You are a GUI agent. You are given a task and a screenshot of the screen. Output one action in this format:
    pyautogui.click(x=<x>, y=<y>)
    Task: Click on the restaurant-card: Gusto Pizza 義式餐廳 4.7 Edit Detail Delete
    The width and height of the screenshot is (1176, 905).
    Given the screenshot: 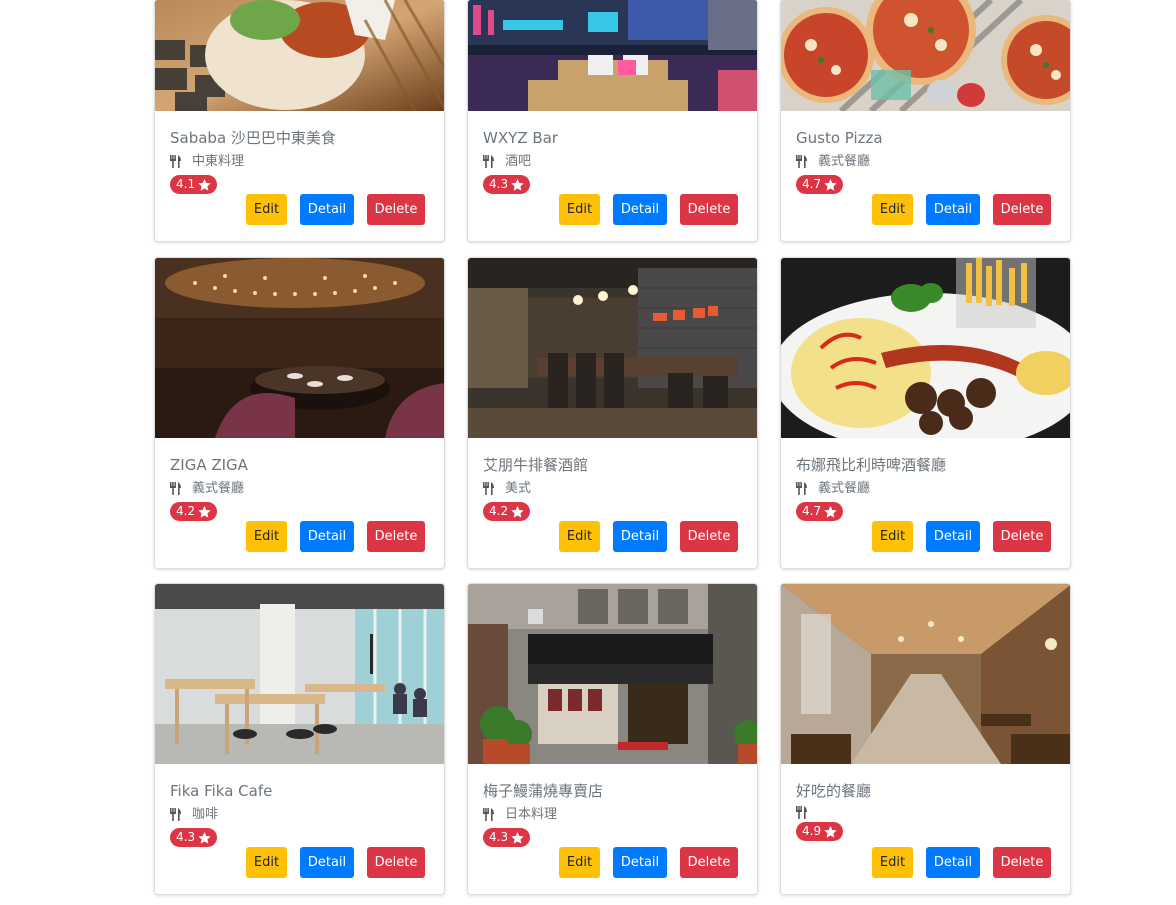 What is the action you would take?
    pyautogui.click(x=925, y=121)
    